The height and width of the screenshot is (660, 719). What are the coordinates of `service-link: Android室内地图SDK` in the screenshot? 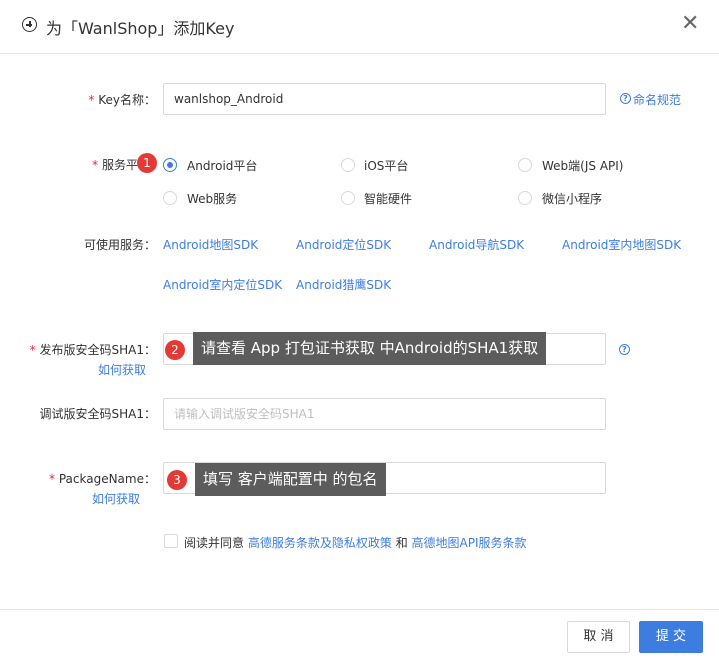 It's located at (621, 244).